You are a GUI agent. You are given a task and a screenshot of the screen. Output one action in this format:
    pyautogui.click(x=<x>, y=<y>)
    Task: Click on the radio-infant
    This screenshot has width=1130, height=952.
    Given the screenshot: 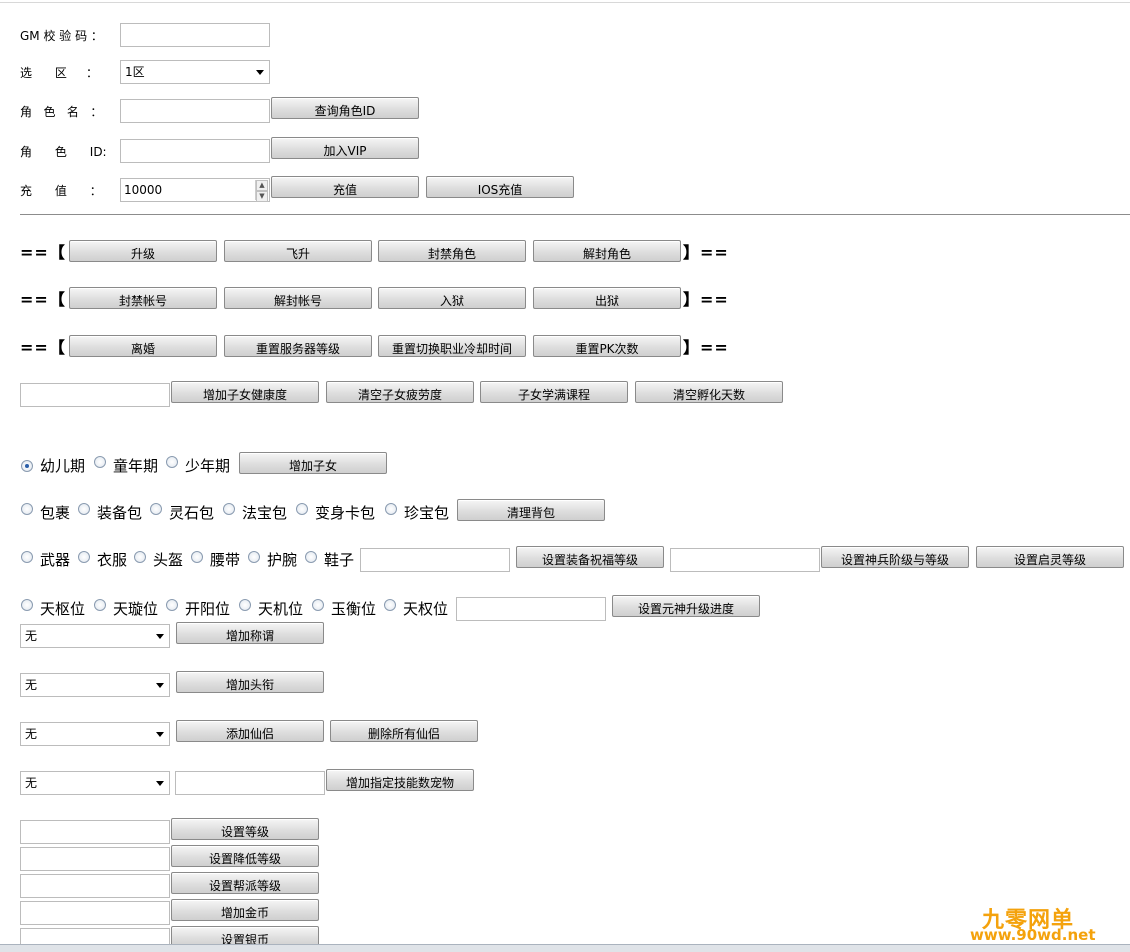 What is the action you would take?
    pyautogui.click(x=27, y=466)
    